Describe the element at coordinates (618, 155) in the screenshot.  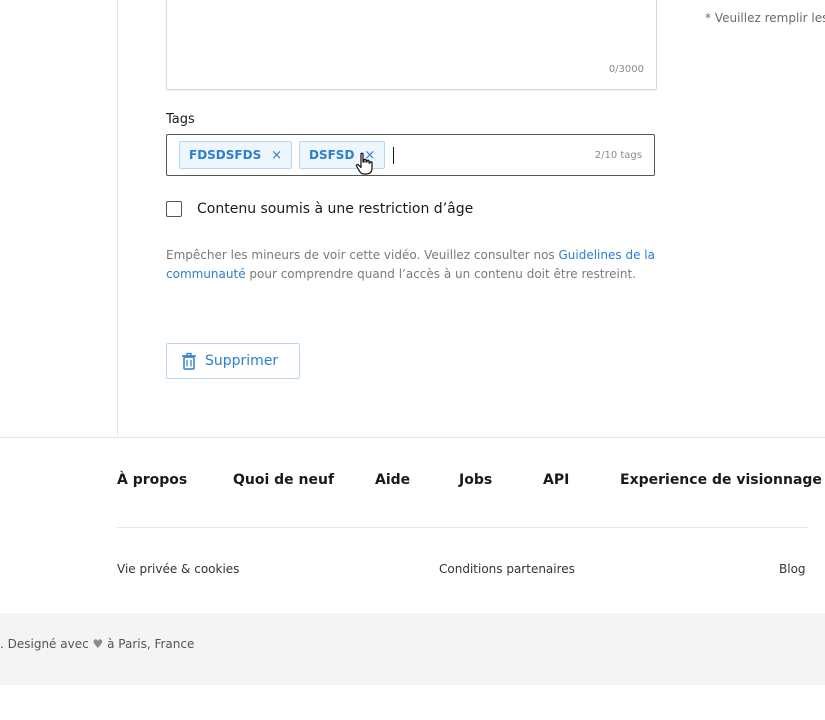
I see `tag-count: 2/10 tags` at that location.